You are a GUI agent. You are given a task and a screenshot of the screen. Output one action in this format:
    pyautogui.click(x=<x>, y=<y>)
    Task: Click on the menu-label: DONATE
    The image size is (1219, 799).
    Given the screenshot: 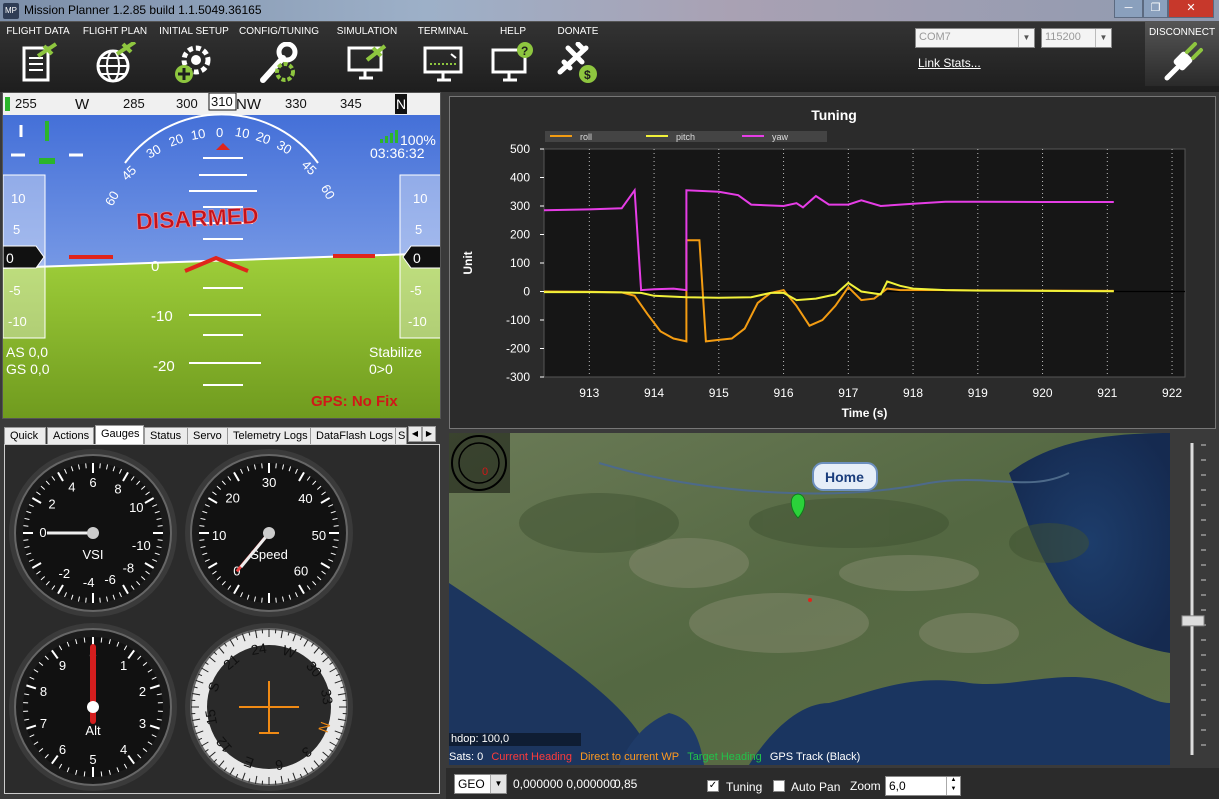 What is the action you would take?
    pyautogui.click(x=578, y=31)
    